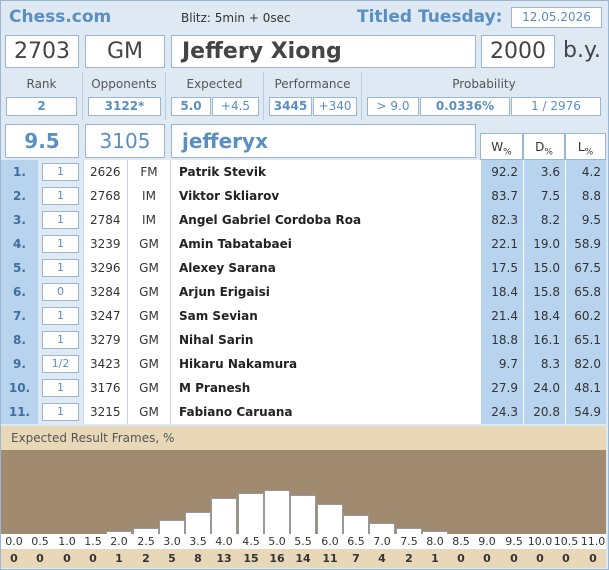 The image size is (609, 570). I want to click on frame-count: 15, so click(251, 558).